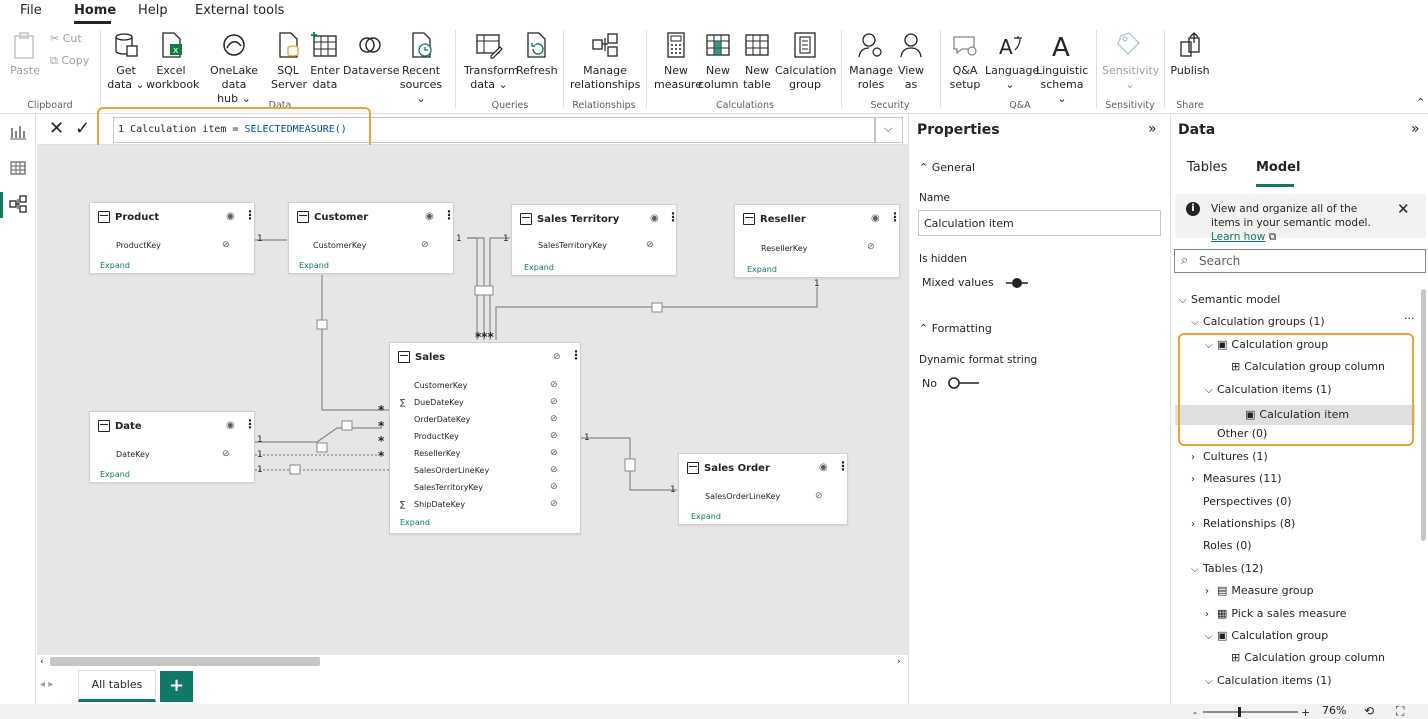 The image size is (1428, 719). I want to click on tree-item: ⌵ ▣ Calculation group, so click(1266, 635).